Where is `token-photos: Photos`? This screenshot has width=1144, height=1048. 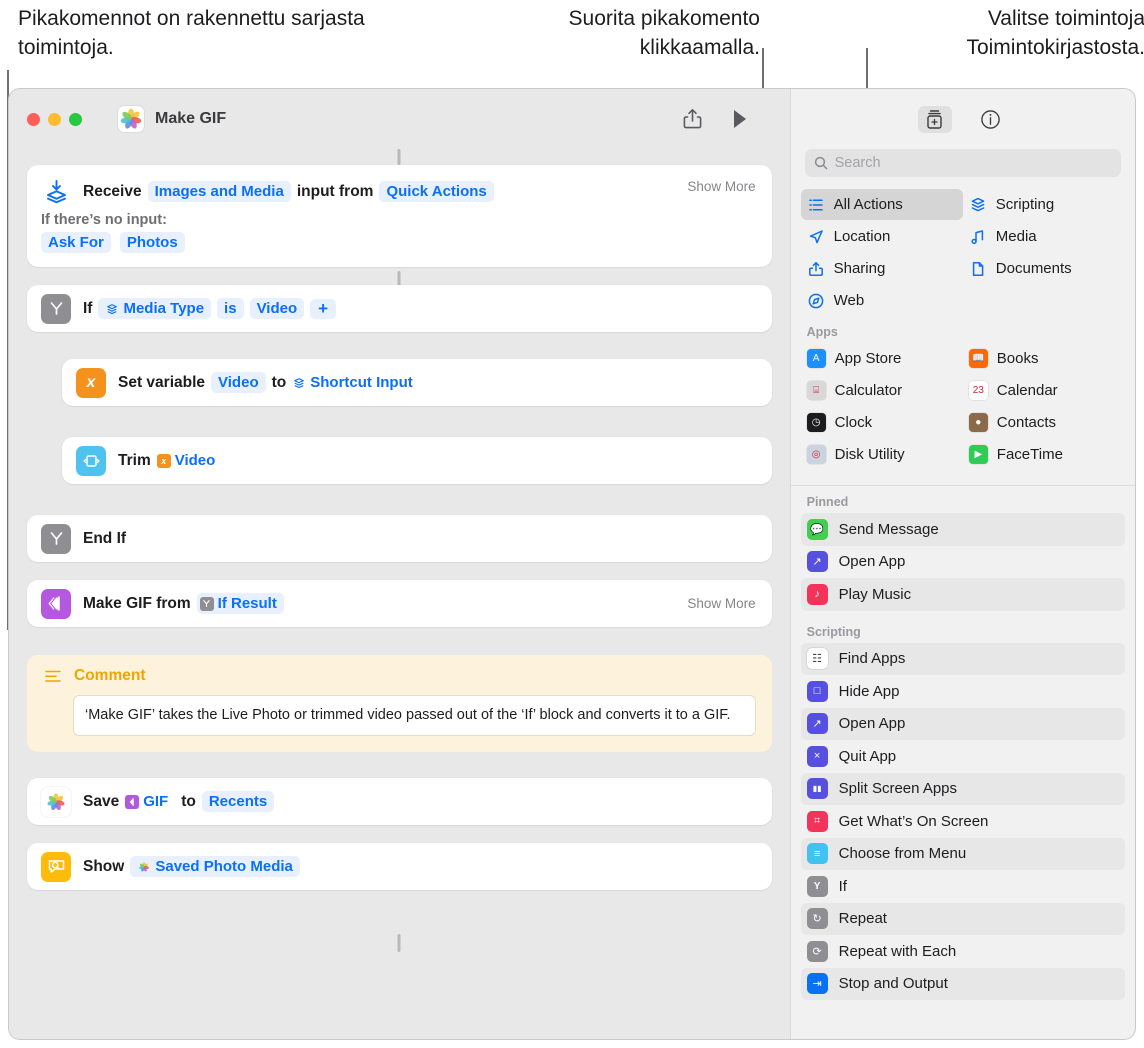
token-photos: Photos is located at coordinates (152, 242).